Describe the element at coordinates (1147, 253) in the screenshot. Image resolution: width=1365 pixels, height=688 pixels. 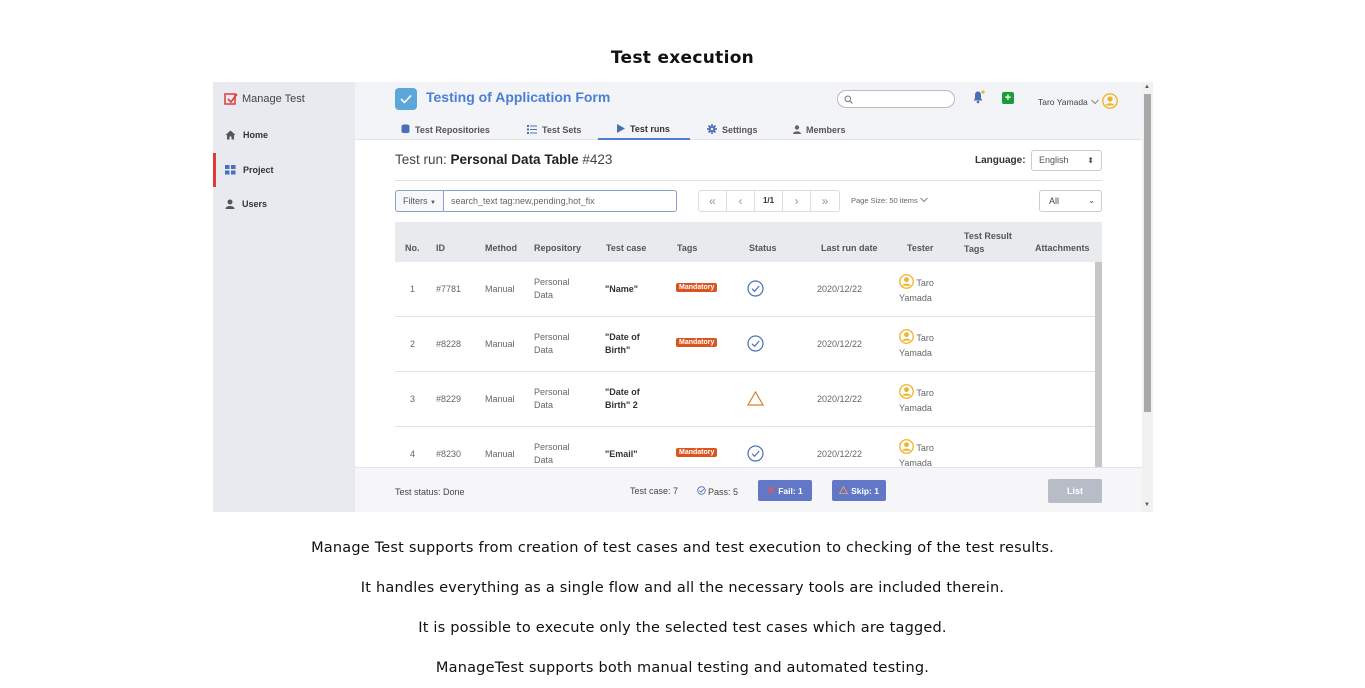
I see `window-scrollbar-thumb` at that location.